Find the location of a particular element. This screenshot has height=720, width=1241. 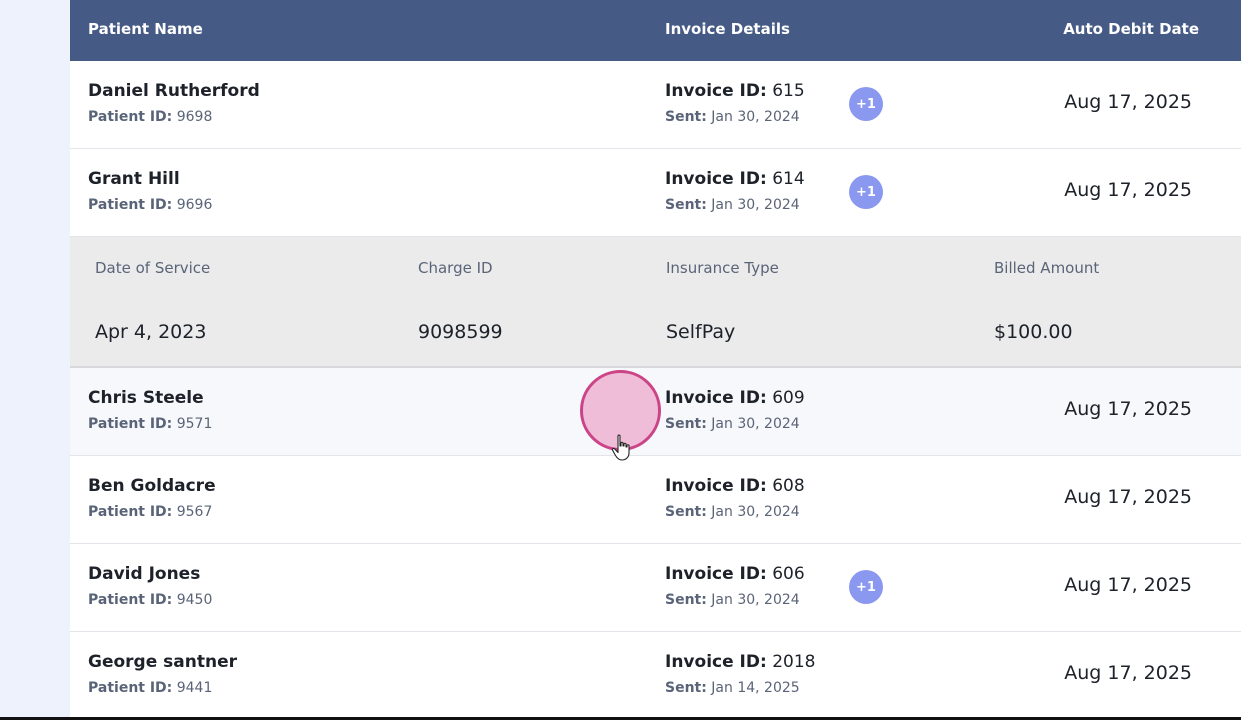

invoice-sent-date: Sent: Jan 14, 2025 is located at coordinates (732, 688).